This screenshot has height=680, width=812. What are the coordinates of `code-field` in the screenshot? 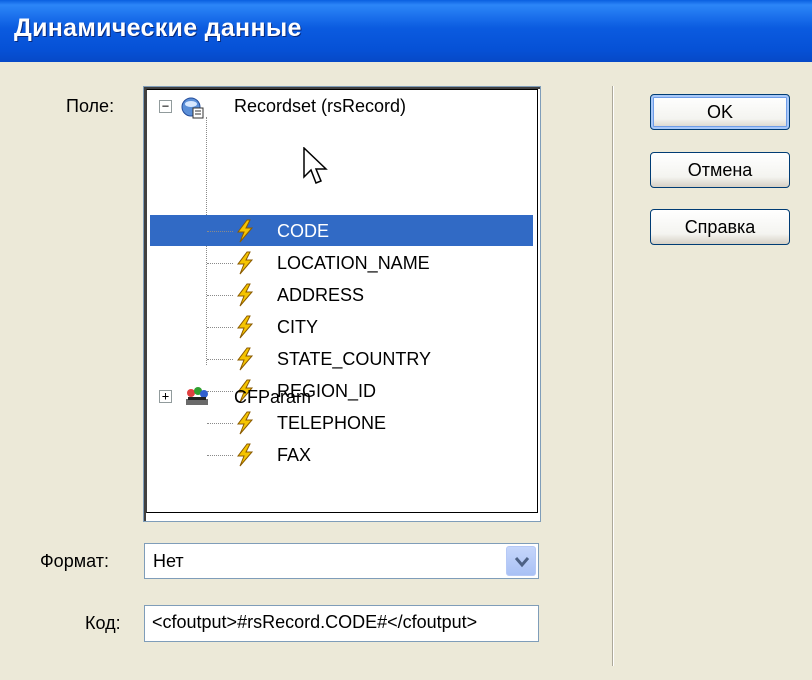 It's located at (341, 622).